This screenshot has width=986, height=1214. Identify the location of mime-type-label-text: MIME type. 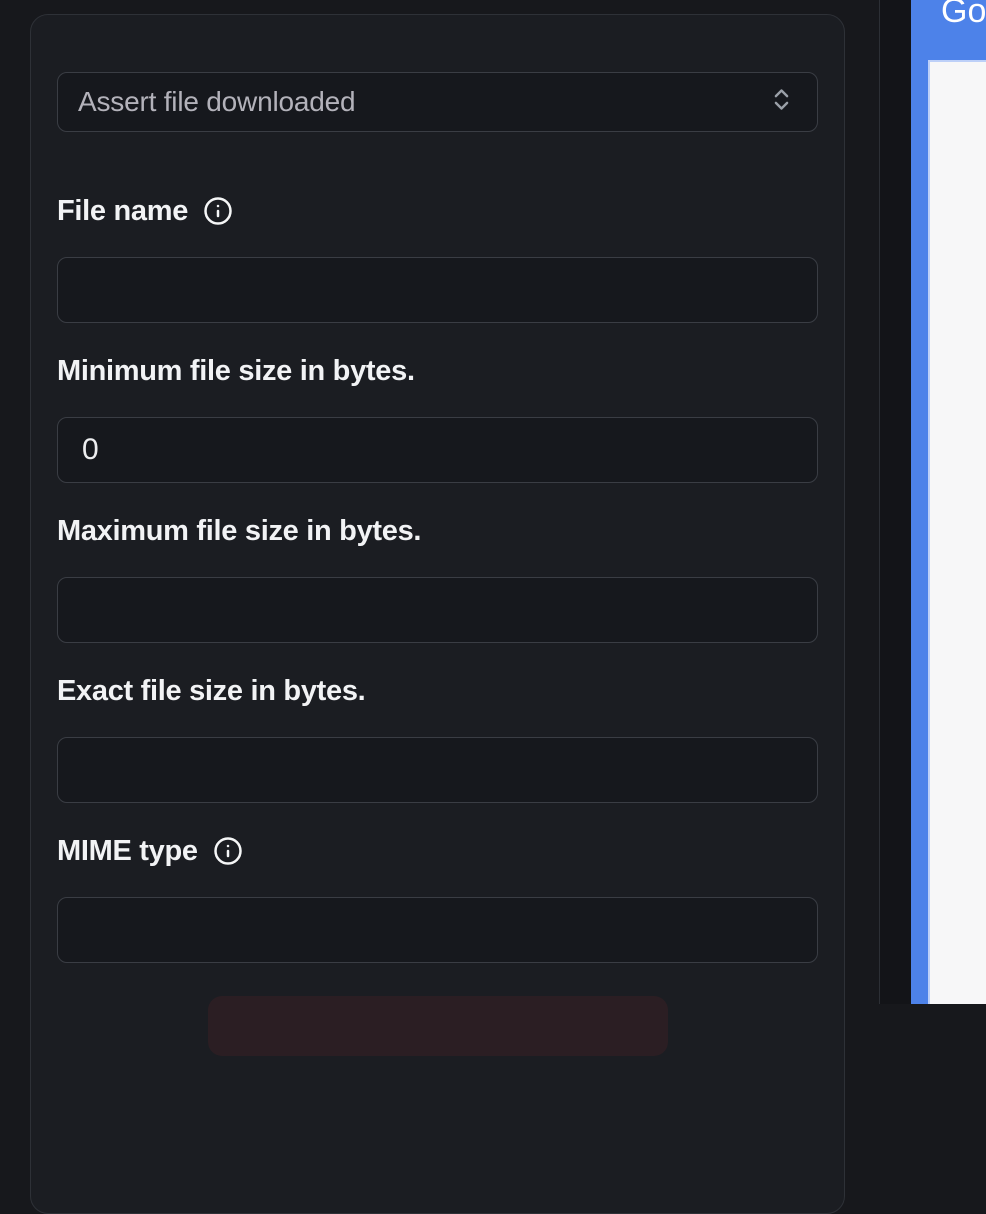
(127, 850).